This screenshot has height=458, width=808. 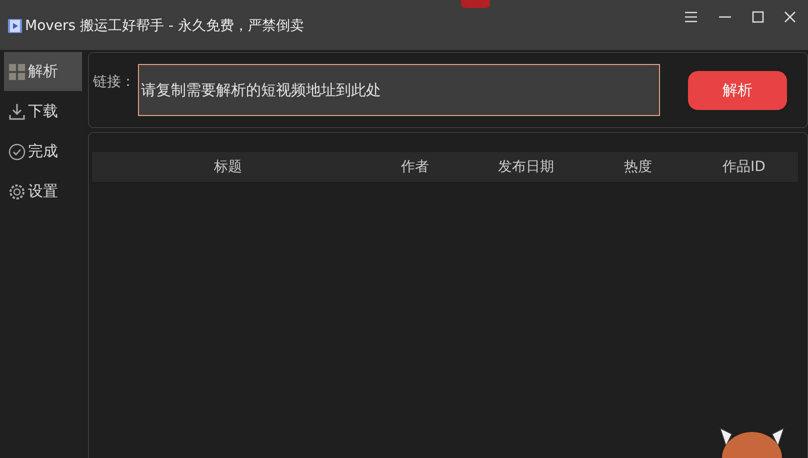 I want to click on column-header: 作品ID, so click(x=744, y=167).